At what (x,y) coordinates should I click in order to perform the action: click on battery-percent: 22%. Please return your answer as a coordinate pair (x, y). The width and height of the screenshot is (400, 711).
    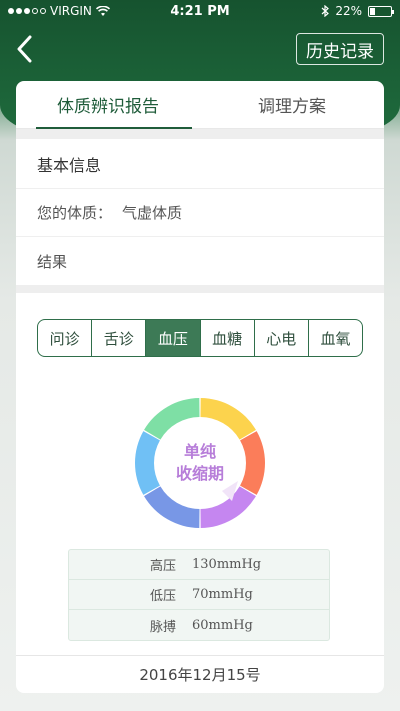
    Looking at the image, I should click on (348, 11).